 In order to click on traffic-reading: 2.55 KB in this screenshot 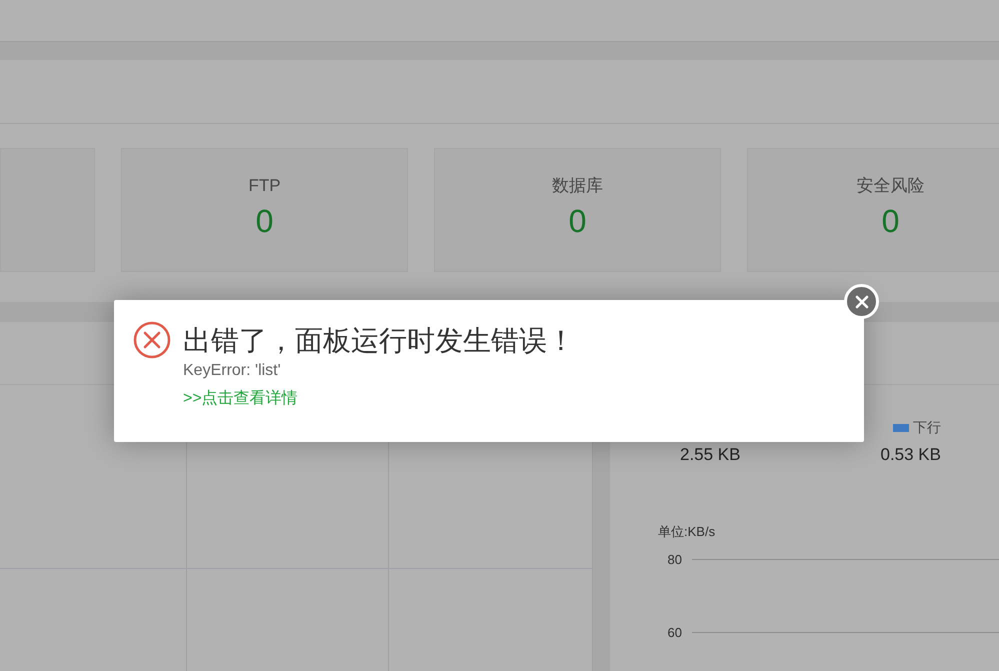, I will do `click(710, 455)`.